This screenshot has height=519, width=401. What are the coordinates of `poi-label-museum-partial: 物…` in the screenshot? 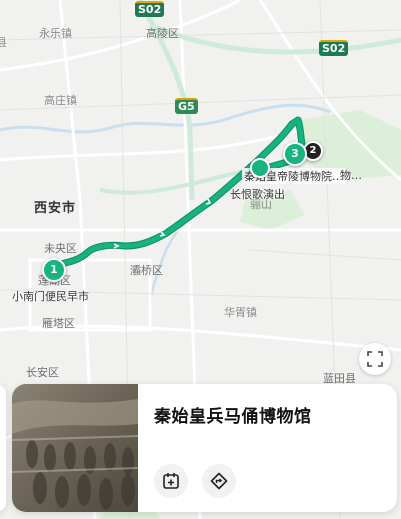 It's located at (351, 175).